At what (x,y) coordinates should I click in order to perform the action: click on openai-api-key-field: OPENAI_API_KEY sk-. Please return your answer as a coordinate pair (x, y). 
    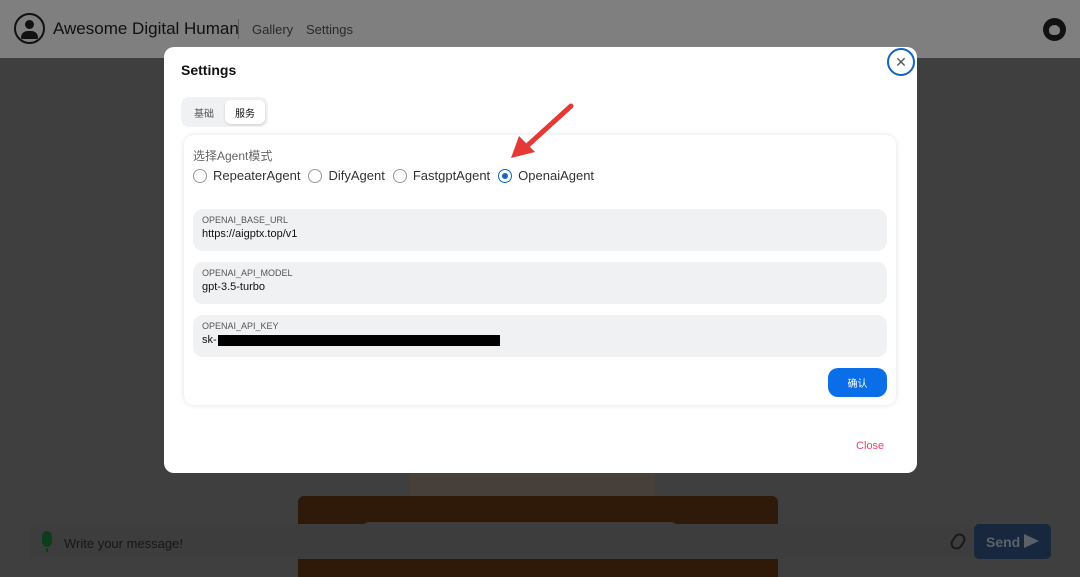
    Looking at the image, I should click on (540, 336).